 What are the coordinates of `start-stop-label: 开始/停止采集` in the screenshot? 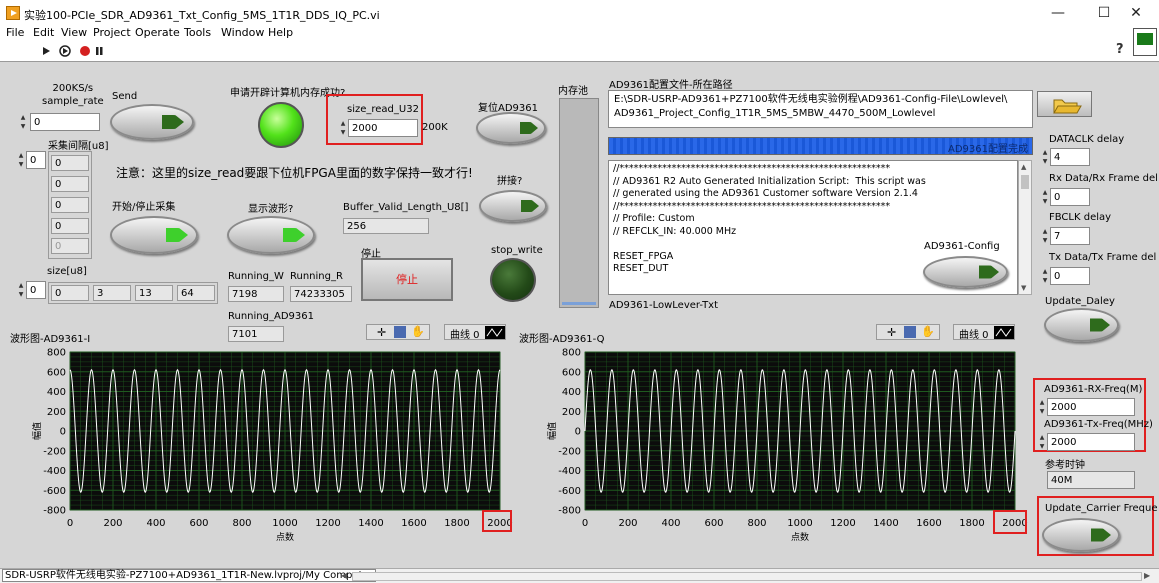 It's located at (144, 207).